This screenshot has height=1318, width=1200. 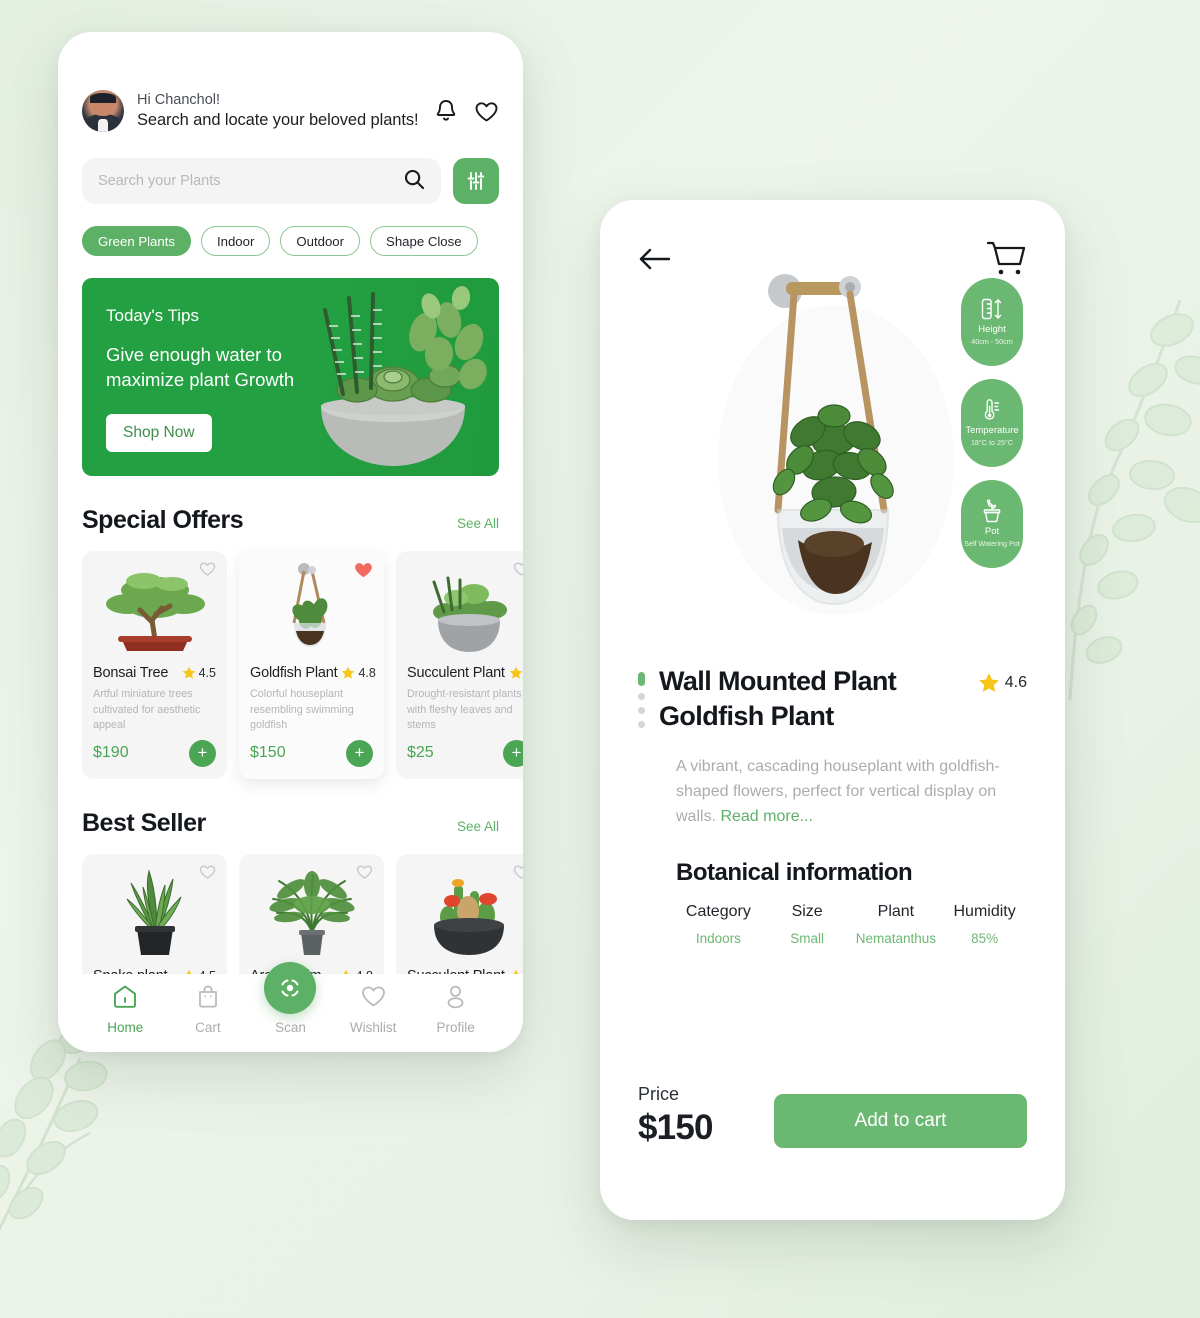 What do you see at coordinates (455, 1027) in the screenshot?
I see `nav-label: Profile` at bounding box center [455, 1027].